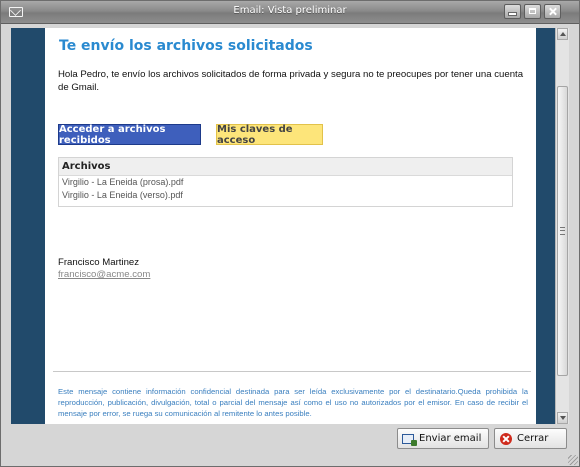  Describe the element at coordinates (532, 11) in the screenshot. I see `maximize-button` at that location.